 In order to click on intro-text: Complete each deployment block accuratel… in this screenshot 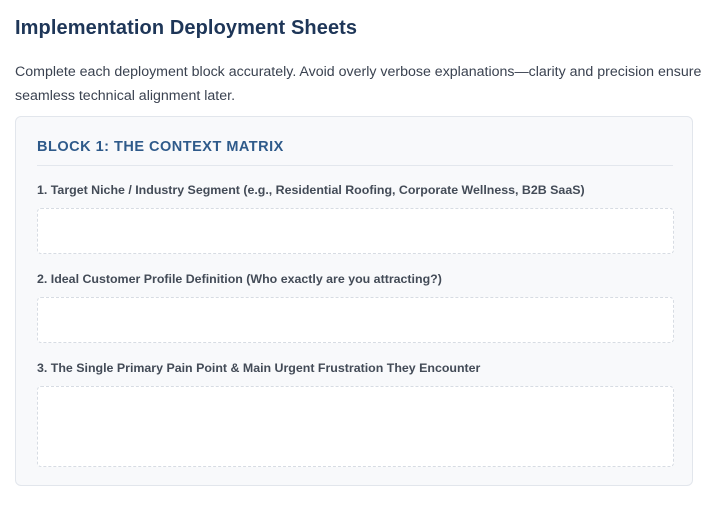, I will do `click(358, 84)`.